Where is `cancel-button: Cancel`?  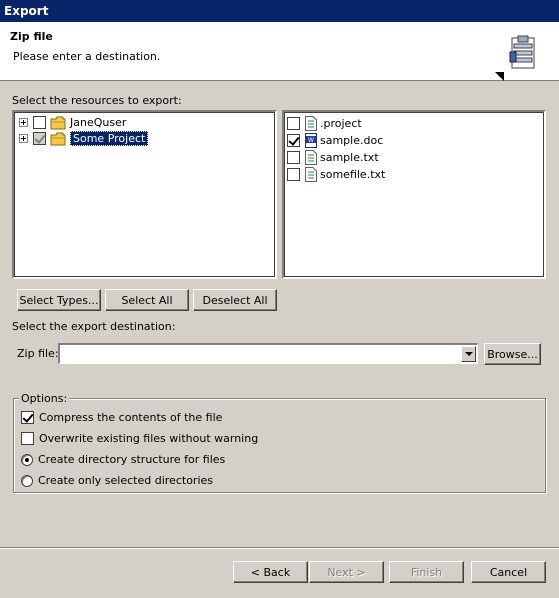
cancel-button: Cancel is located at coordinates (508, 572).